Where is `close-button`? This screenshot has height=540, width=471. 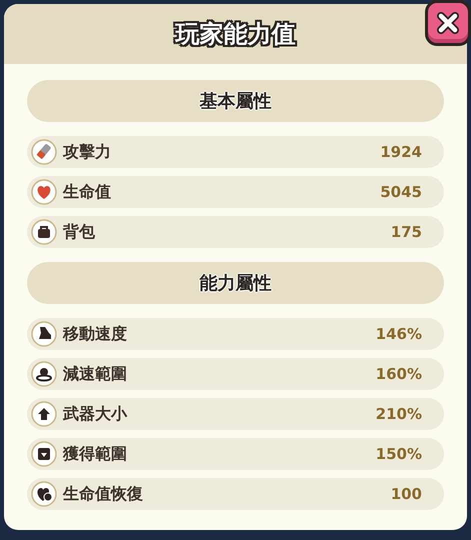
close-button is located at coordinates (448, 23).